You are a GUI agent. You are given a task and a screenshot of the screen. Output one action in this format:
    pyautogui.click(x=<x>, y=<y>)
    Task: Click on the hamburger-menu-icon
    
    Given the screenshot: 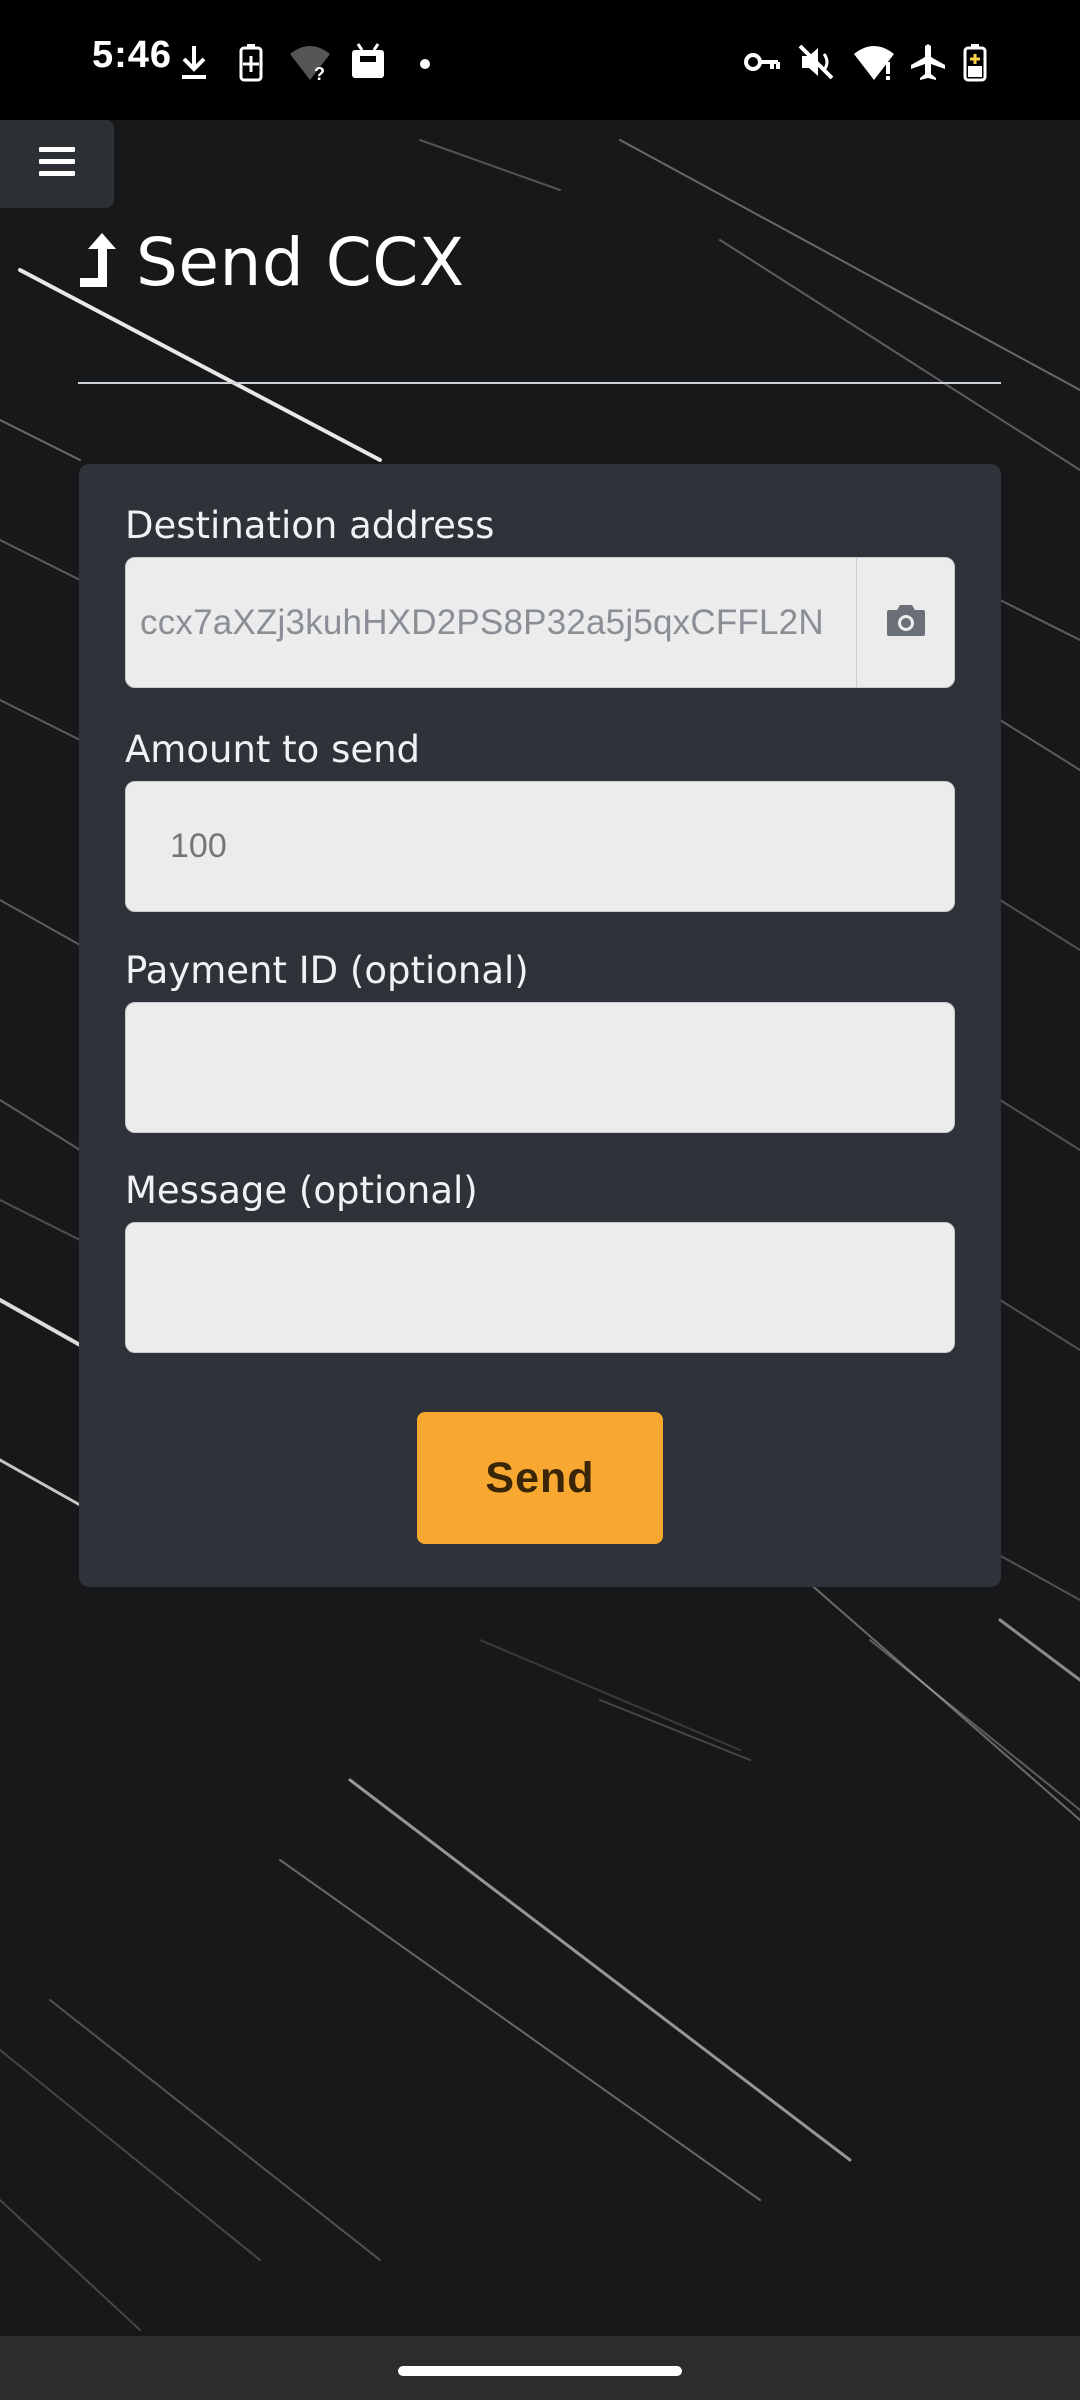 What is the action you would take?
    pyautogui.click(x=57, y=164)
    